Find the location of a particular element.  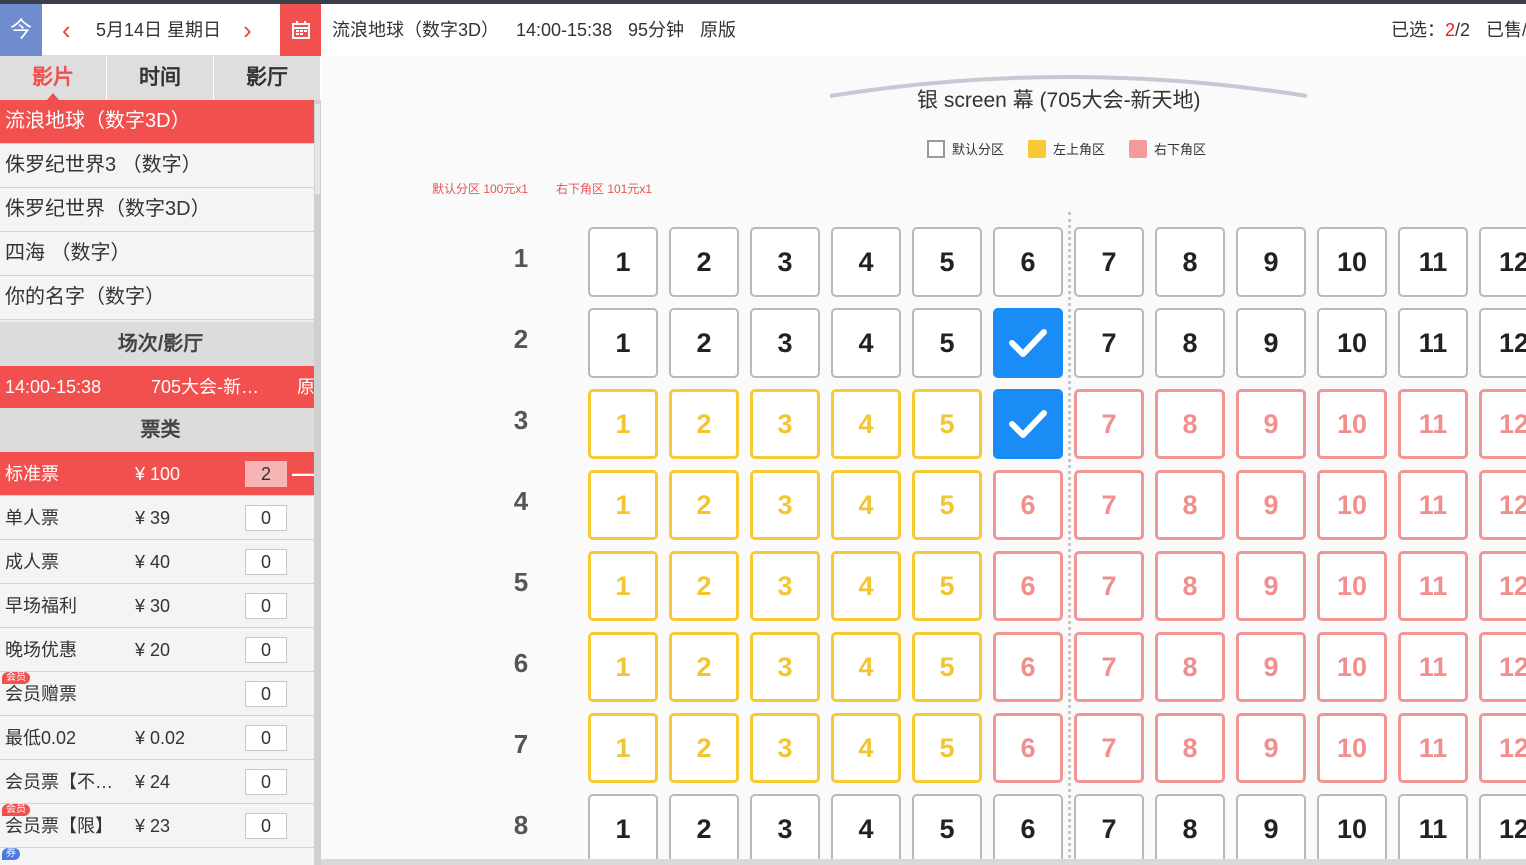

ticket-row: 最低0.02 ¥ 0.02 0 is located at coordinates (158, 738).